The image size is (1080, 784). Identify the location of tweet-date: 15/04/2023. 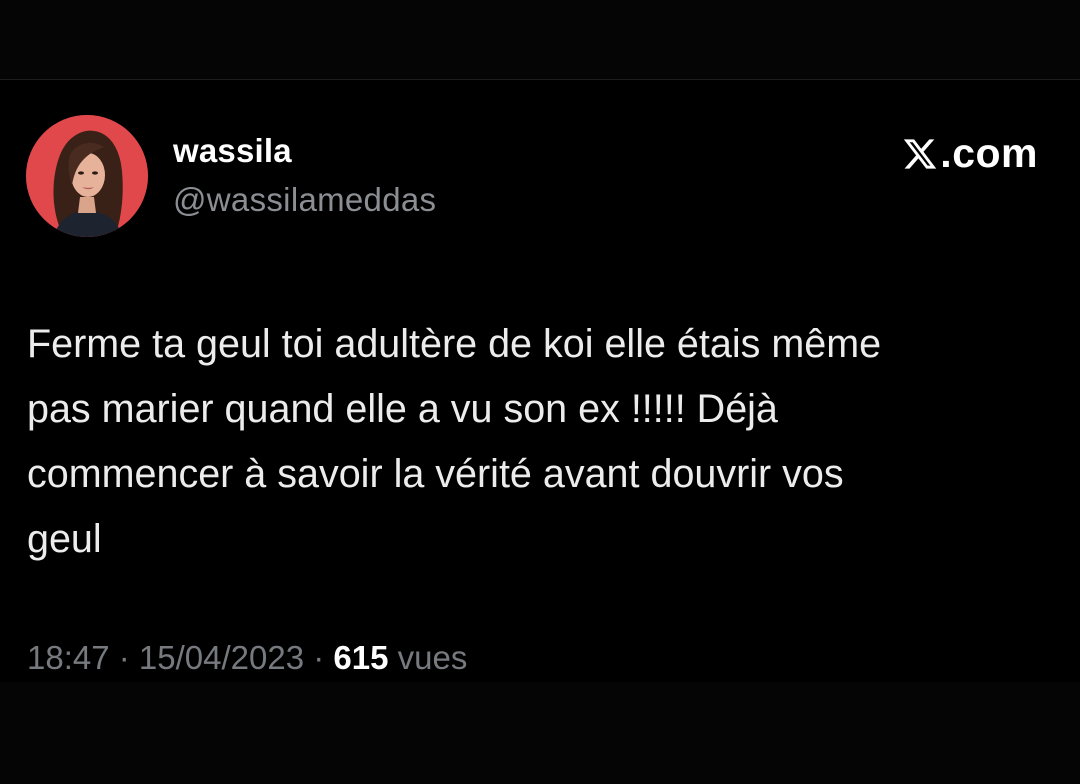
(221, 657).